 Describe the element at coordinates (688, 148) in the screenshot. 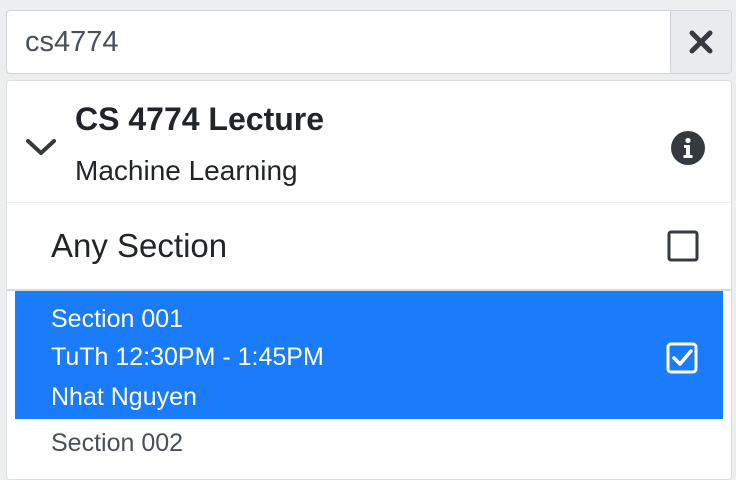

I see `info-circle-icon` at that location.